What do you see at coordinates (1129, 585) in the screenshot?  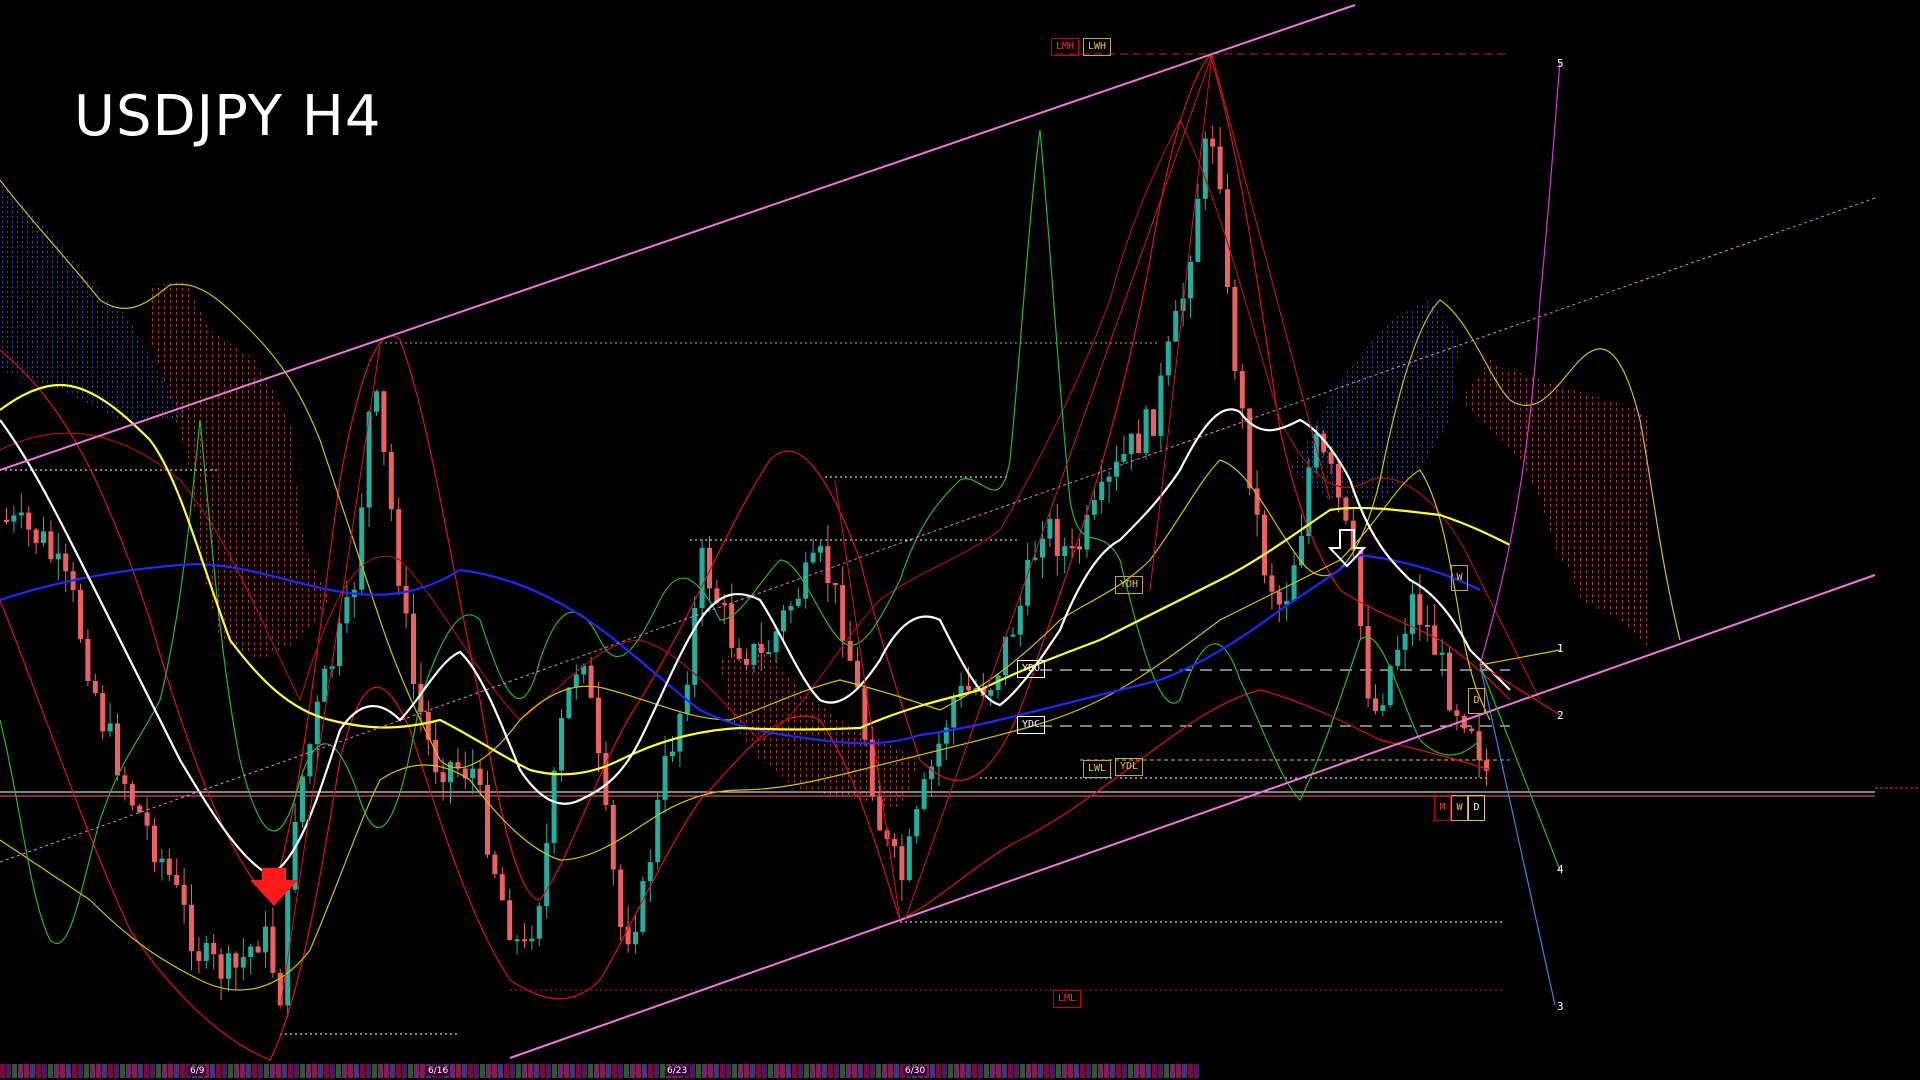 I see `ydh-tag: YDH` at bounding box center [1129, 585].